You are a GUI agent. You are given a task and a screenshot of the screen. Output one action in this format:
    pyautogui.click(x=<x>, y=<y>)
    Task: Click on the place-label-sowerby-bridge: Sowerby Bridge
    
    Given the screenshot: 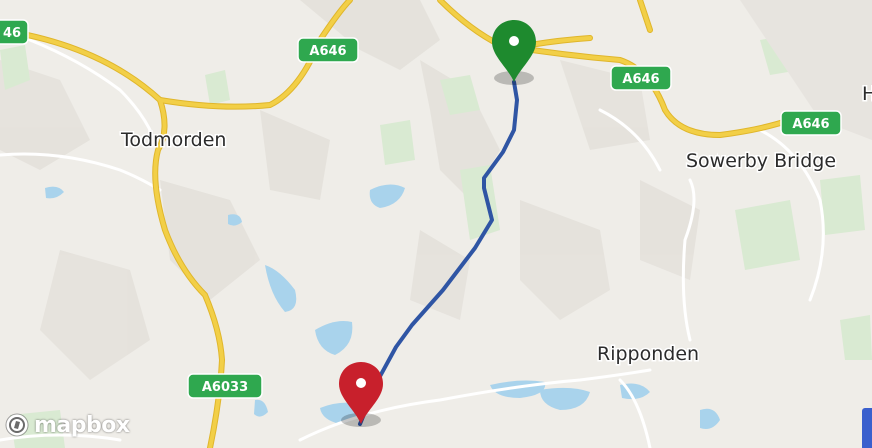 What is the action you would take?
    pyautogui.click(x=761, y=161)
    